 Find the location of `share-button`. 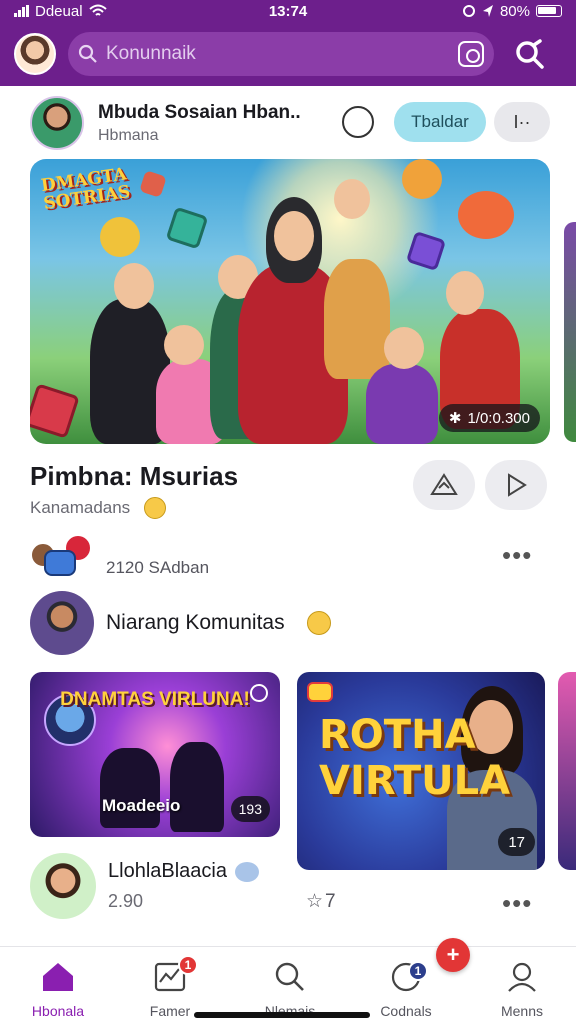

share-button is located at coordinates (444, 485).